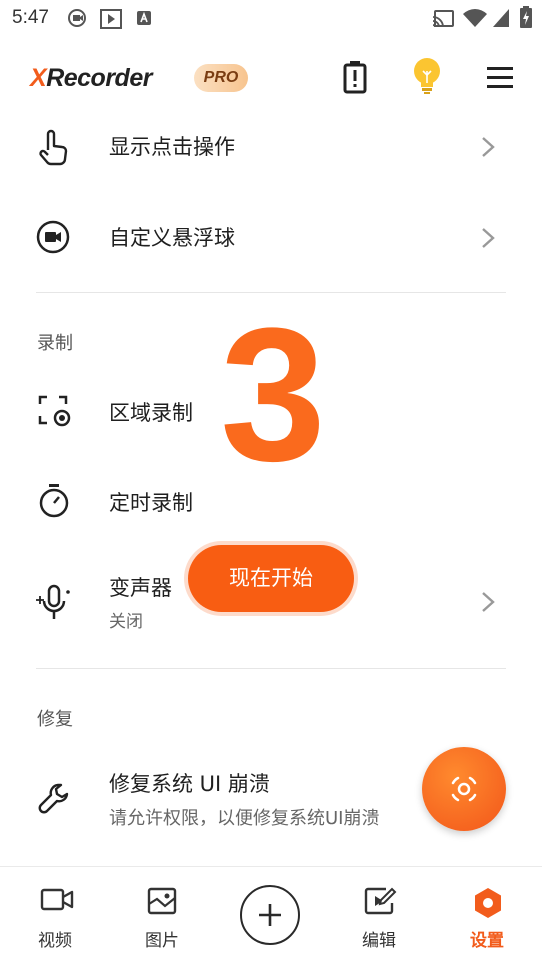 This screenshot has height=963, width=542. Describe the element at coordinates (91, 78) in the screenshot. I see `app-logo: XRecorder` at that location.